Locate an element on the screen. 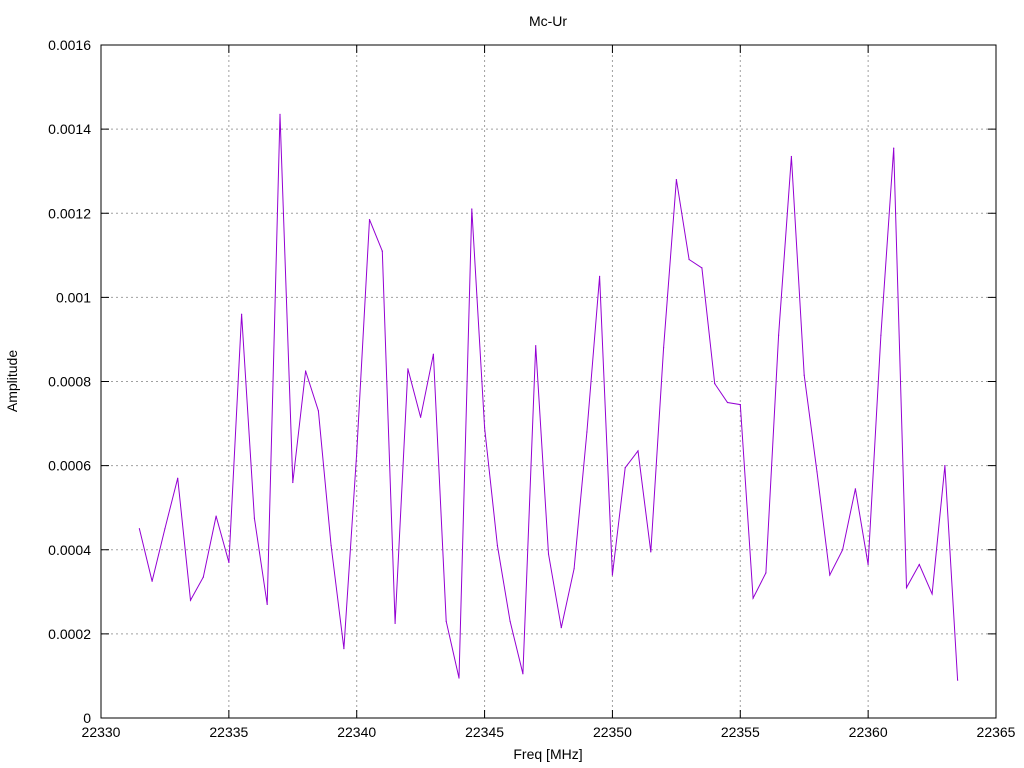  x-axis-label: Freq [MHz] is located at coordinates (547, 754).